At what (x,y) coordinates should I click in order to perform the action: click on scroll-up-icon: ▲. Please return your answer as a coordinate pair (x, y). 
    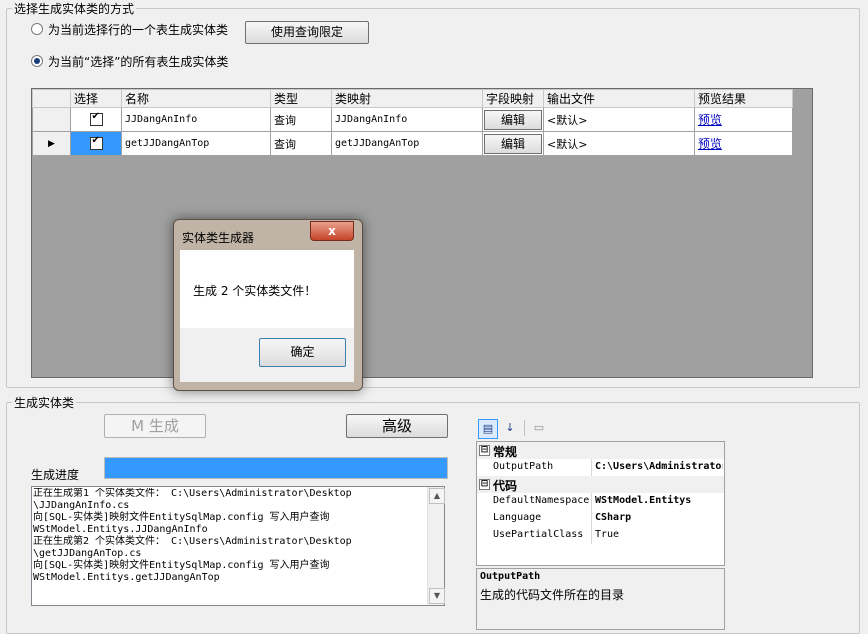
    Looking at the image, I should click on (437, 496).